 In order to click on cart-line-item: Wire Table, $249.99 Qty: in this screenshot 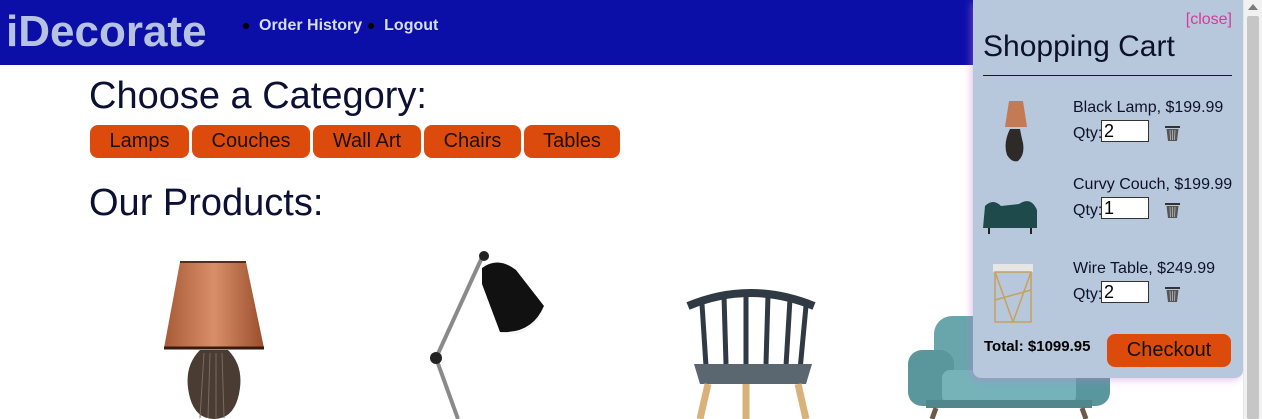, I will do `click(1108, 300)`.